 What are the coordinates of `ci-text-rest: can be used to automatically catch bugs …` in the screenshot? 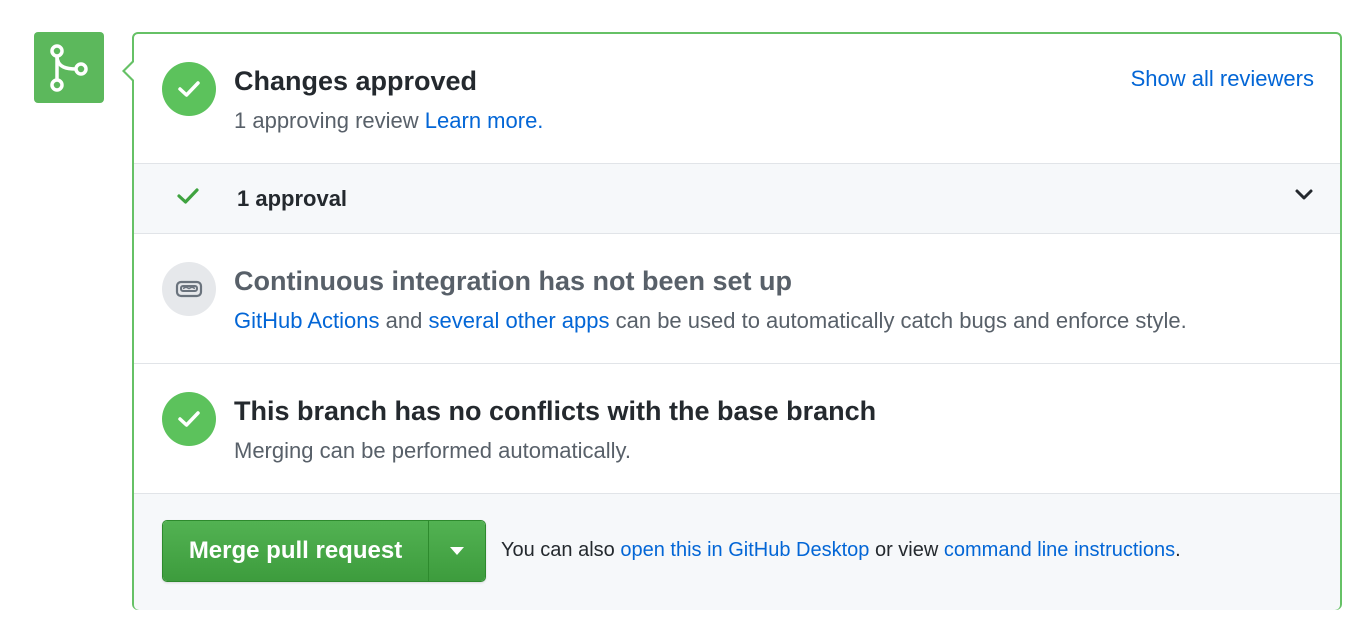 It's located at (901, 320).